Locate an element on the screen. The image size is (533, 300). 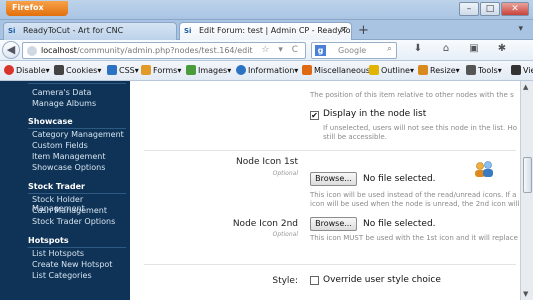
outline-icon is located at coordinates (374, 70).